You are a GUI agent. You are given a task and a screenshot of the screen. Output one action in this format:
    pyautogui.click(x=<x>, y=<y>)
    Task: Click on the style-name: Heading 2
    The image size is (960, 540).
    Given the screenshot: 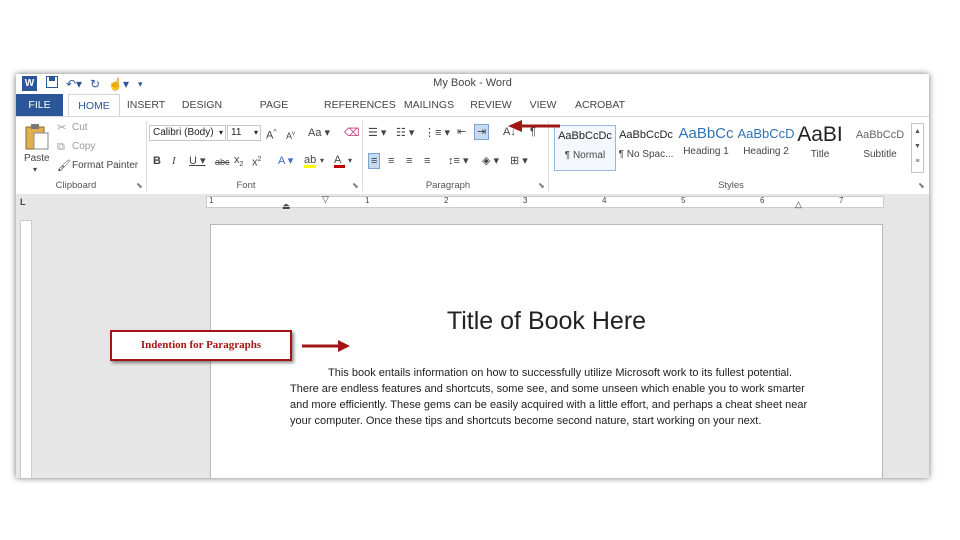 What is the action you would take?
    pyautogui.click(x=766, y=151)
    